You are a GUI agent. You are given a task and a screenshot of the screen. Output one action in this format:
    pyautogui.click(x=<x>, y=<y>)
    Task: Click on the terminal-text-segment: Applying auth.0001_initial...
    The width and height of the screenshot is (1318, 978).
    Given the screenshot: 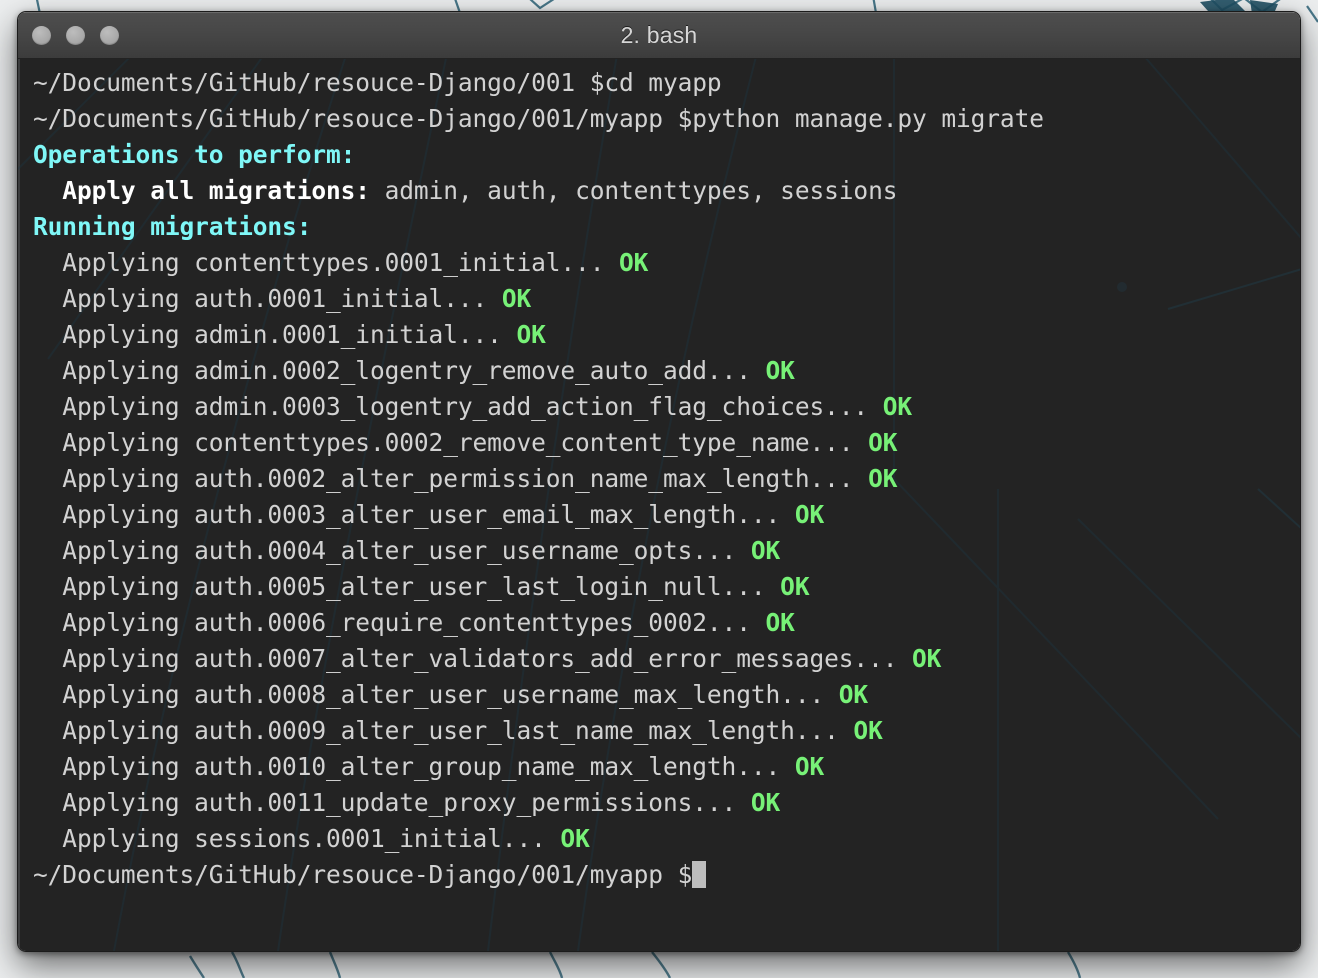 What is the action you would take?
    pyautogui.click(x=267, y=298)
    